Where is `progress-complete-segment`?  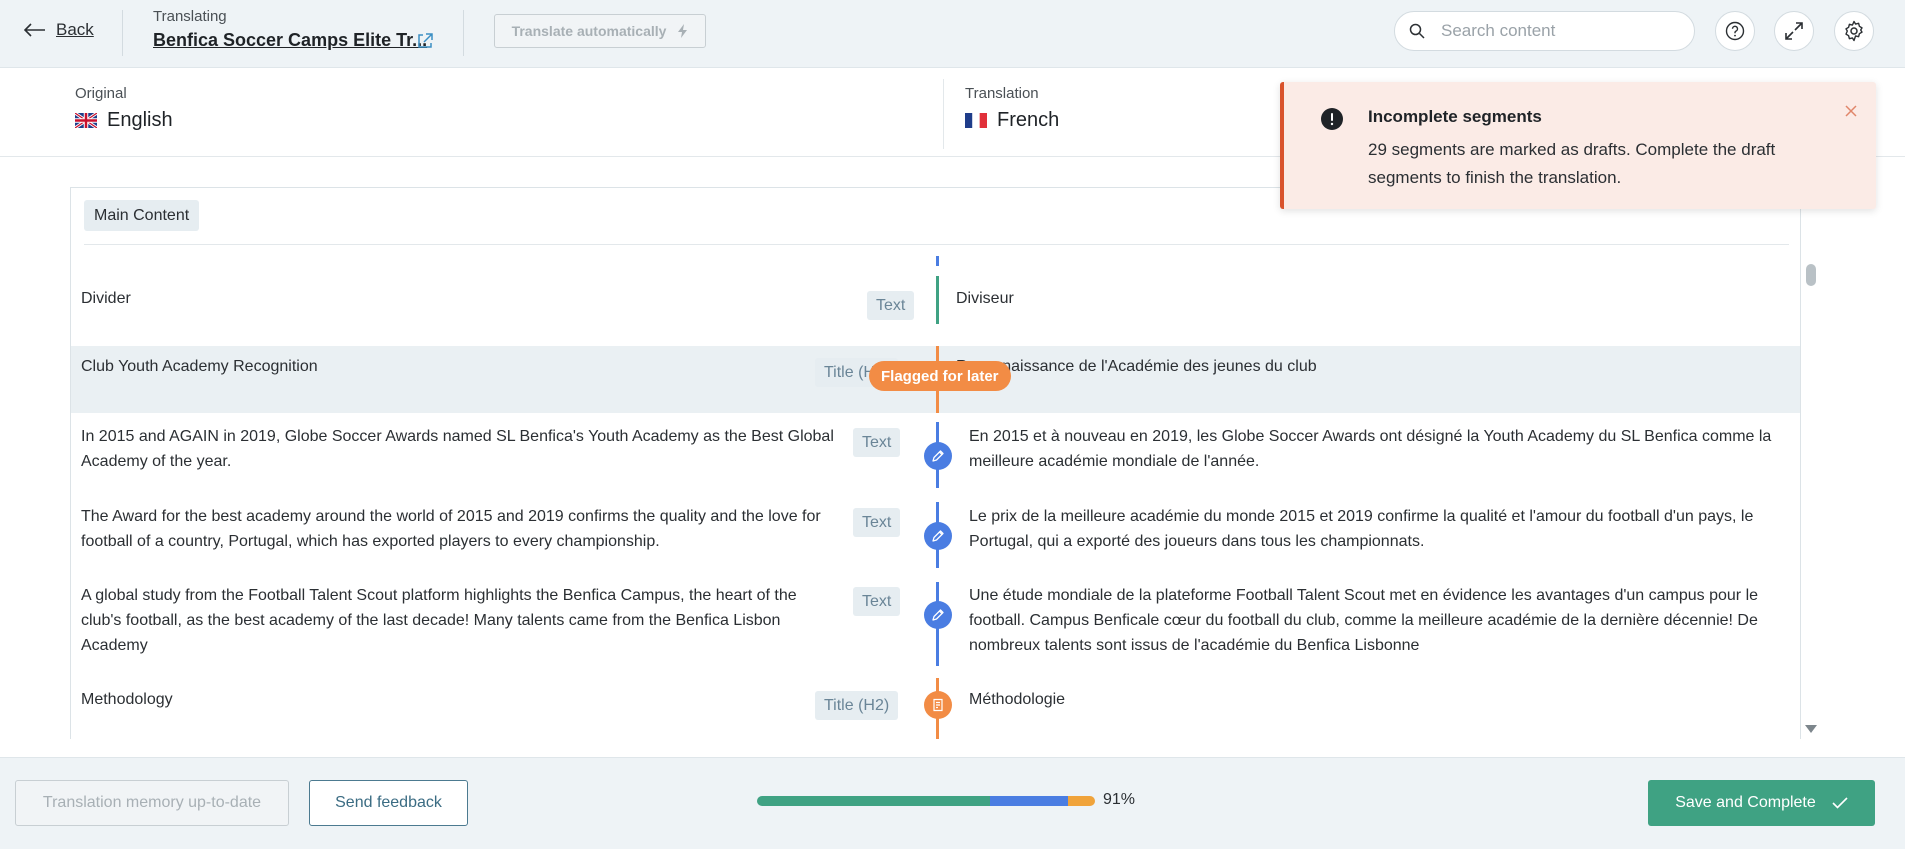
progress-complete-segment is located at coordinates (874, 801).